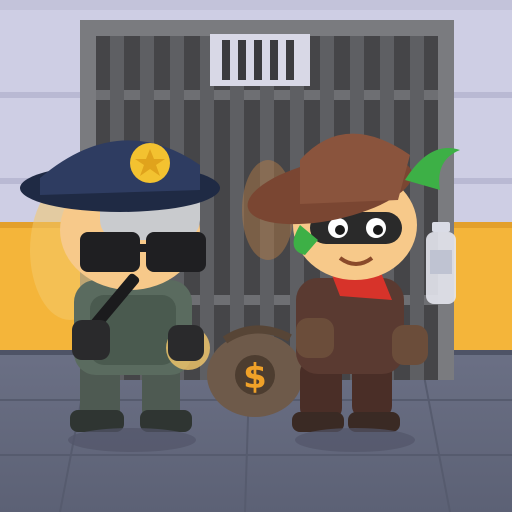 The image size is (512, 512). What do you see at coordinates (441, 263) in the screenshot?
I see `water-bottle-icon` at bounding box center [441, 263].